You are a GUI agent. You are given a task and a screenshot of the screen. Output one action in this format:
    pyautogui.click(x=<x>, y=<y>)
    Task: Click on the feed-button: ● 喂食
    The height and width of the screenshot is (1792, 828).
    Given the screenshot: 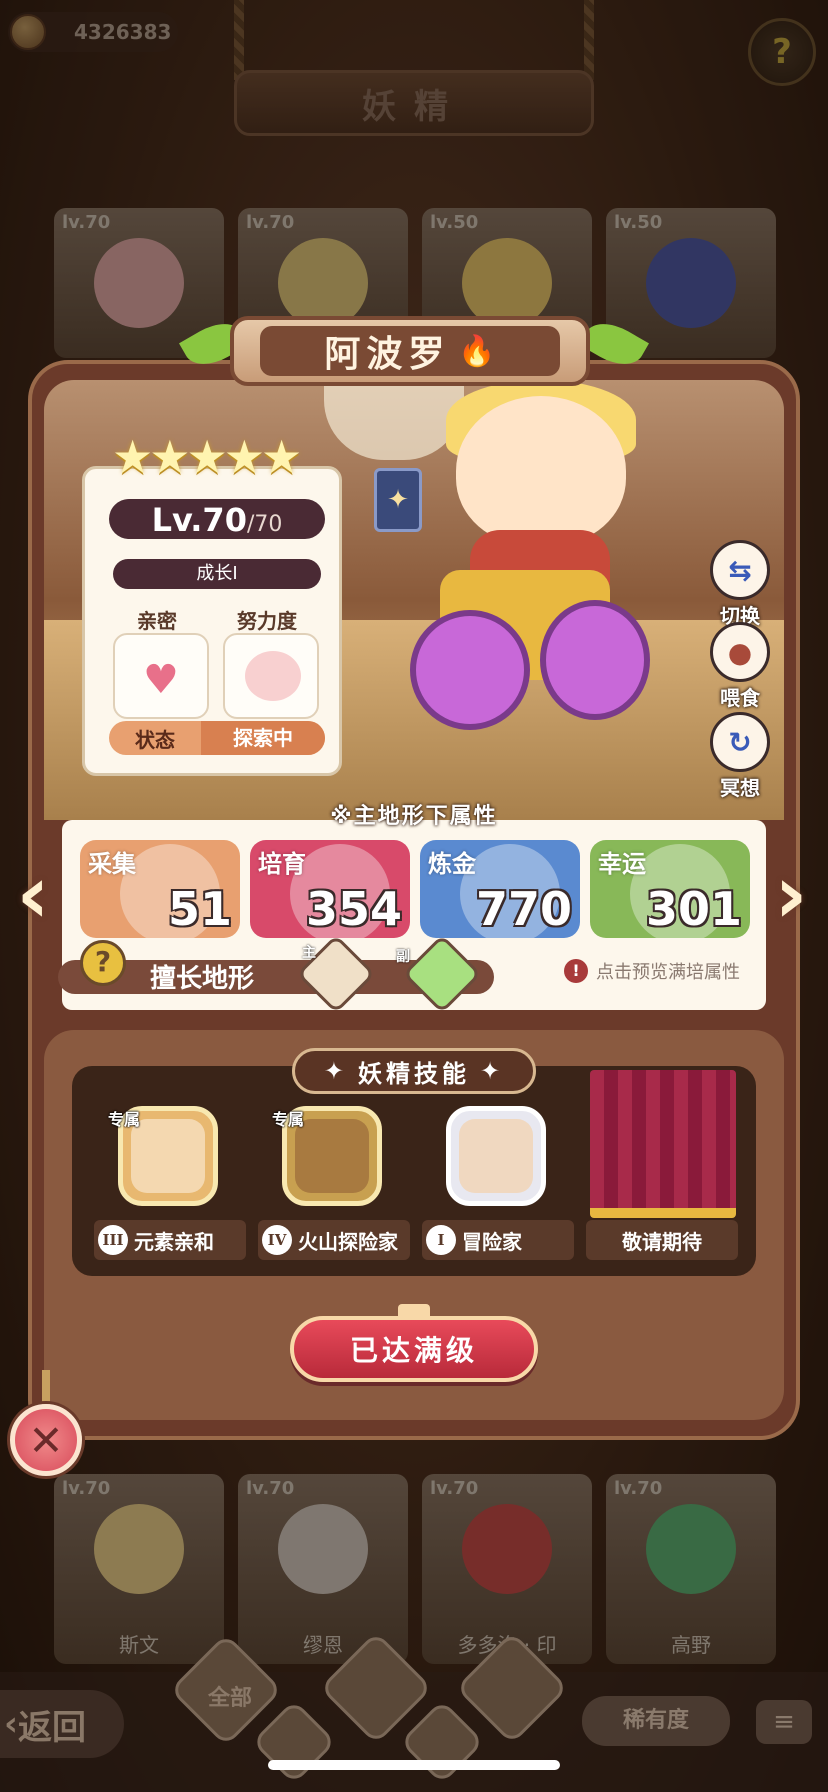 What is the action you would take?
    pyautogui.click(x=740, y=666)
    